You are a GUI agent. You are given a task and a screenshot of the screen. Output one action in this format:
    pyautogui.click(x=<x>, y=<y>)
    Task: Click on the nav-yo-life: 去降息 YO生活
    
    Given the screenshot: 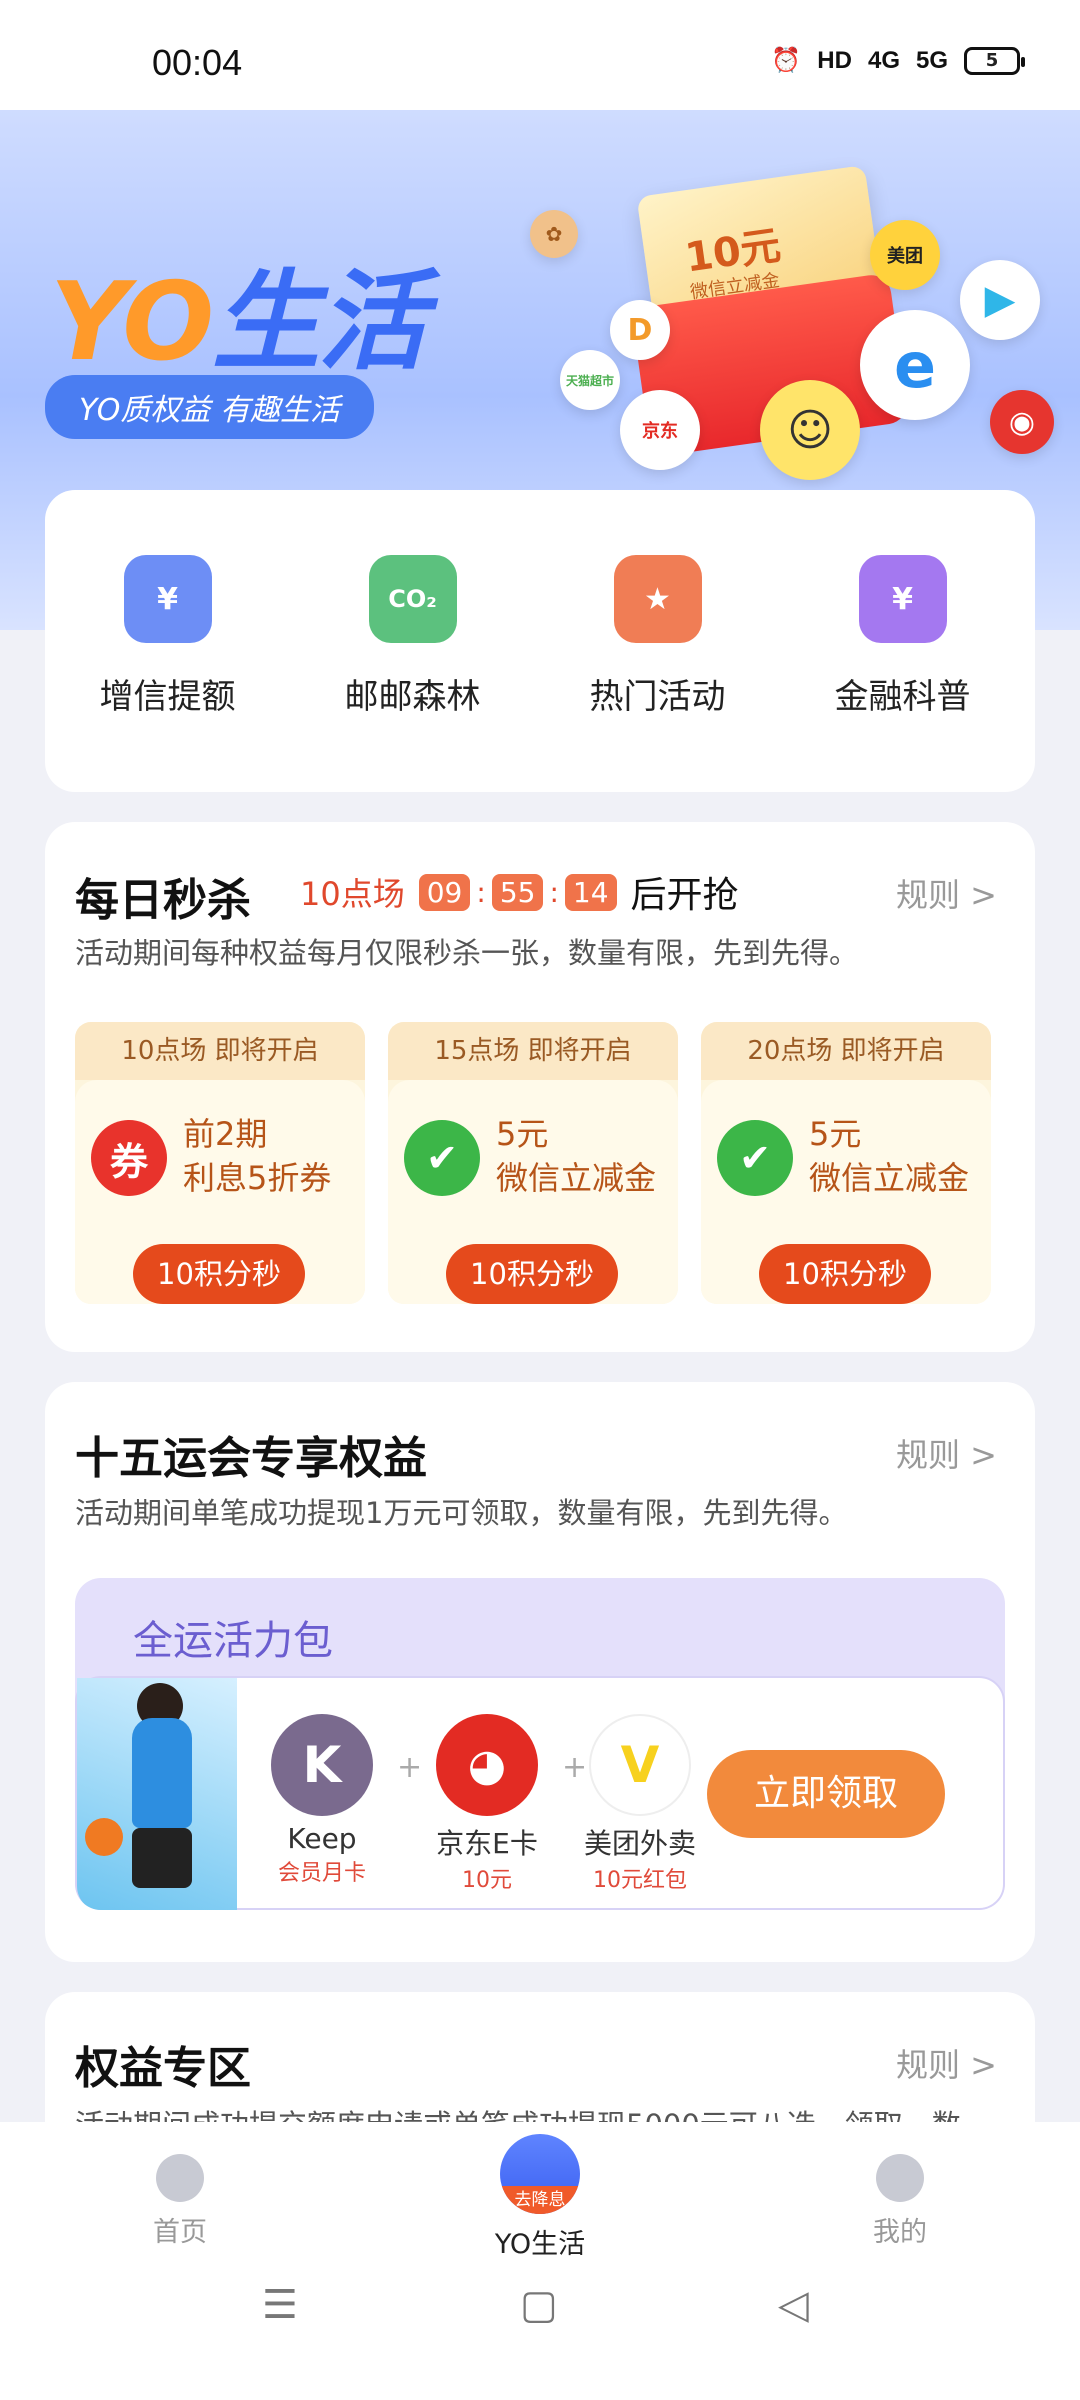 What is the action you would take?
    pyautogui.click(x=540, y=2197)
    